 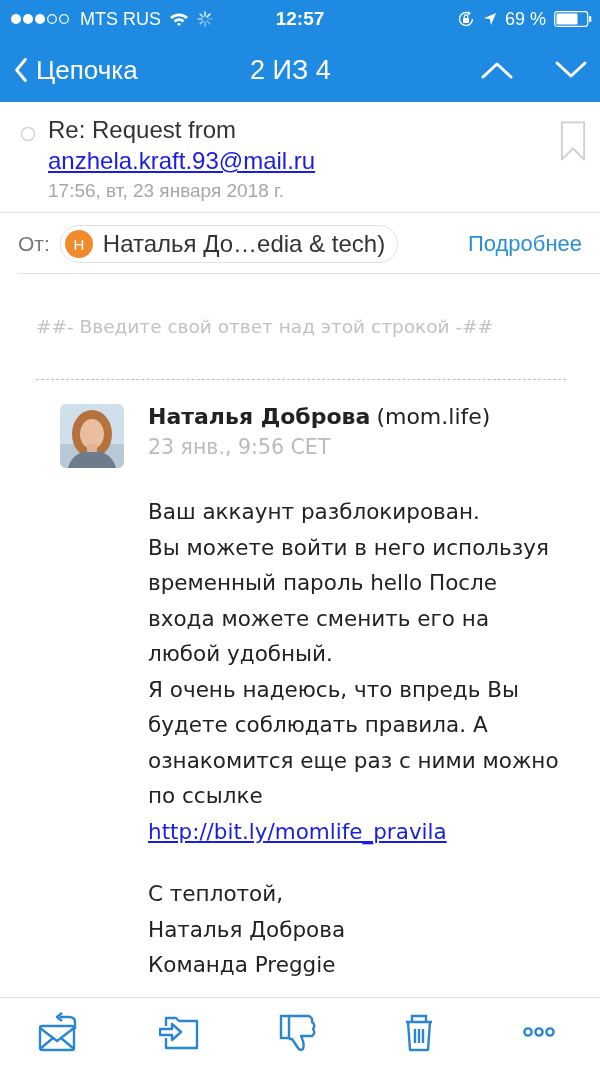 I want to click on signature-line: Команда Preggie, so click(x=242, y=965).